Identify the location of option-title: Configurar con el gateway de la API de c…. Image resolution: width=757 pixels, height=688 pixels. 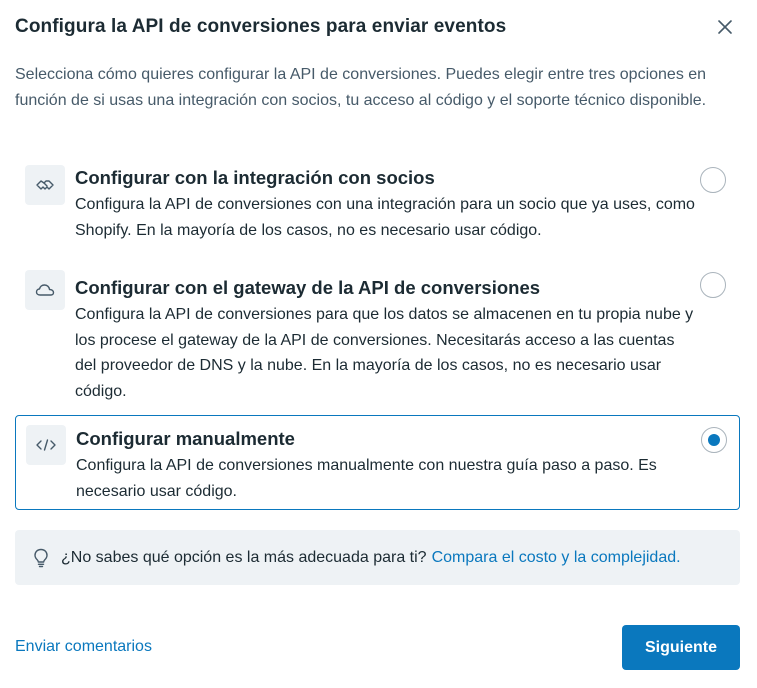
(308, 287).